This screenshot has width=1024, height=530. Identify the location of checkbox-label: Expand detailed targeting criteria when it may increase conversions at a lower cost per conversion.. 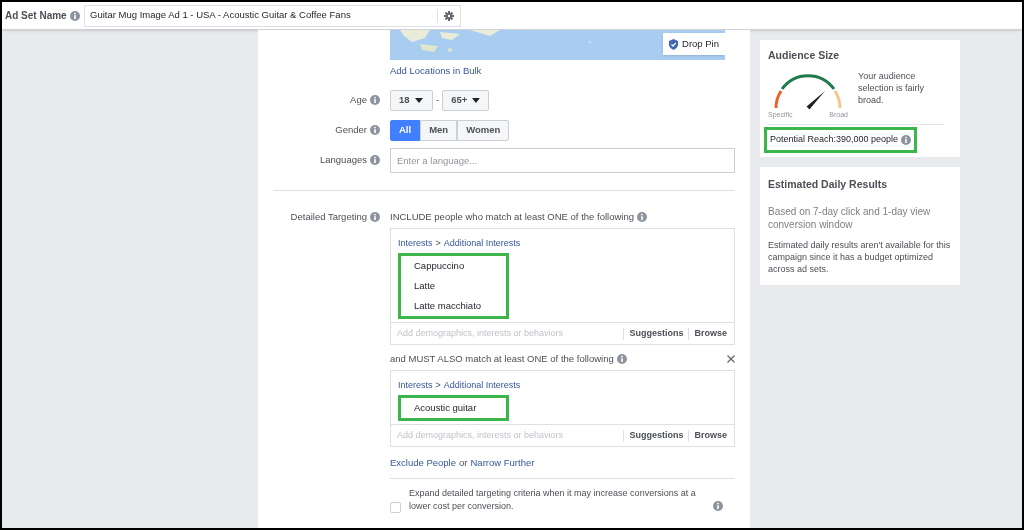
(553, 500).